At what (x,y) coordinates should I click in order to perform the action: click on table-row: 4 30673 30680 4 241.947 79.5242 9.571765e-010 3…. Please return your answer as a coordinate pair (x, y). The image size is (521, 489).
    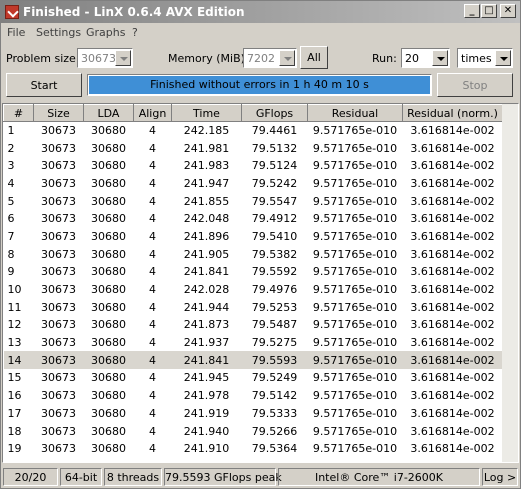
    Looking at the image, I should click on (253, 184).